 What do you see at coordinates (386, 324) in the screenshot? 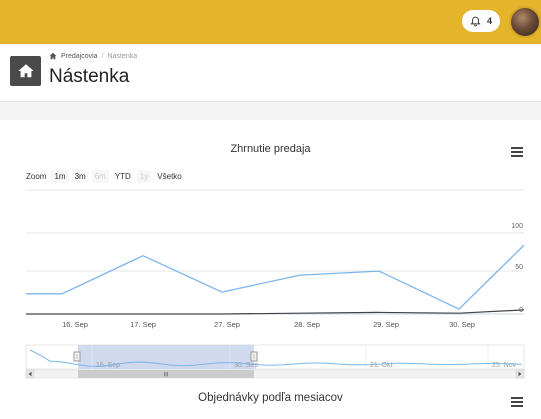
I see `x-tick-label: 29. Sep` at bounding box center [386, 324].